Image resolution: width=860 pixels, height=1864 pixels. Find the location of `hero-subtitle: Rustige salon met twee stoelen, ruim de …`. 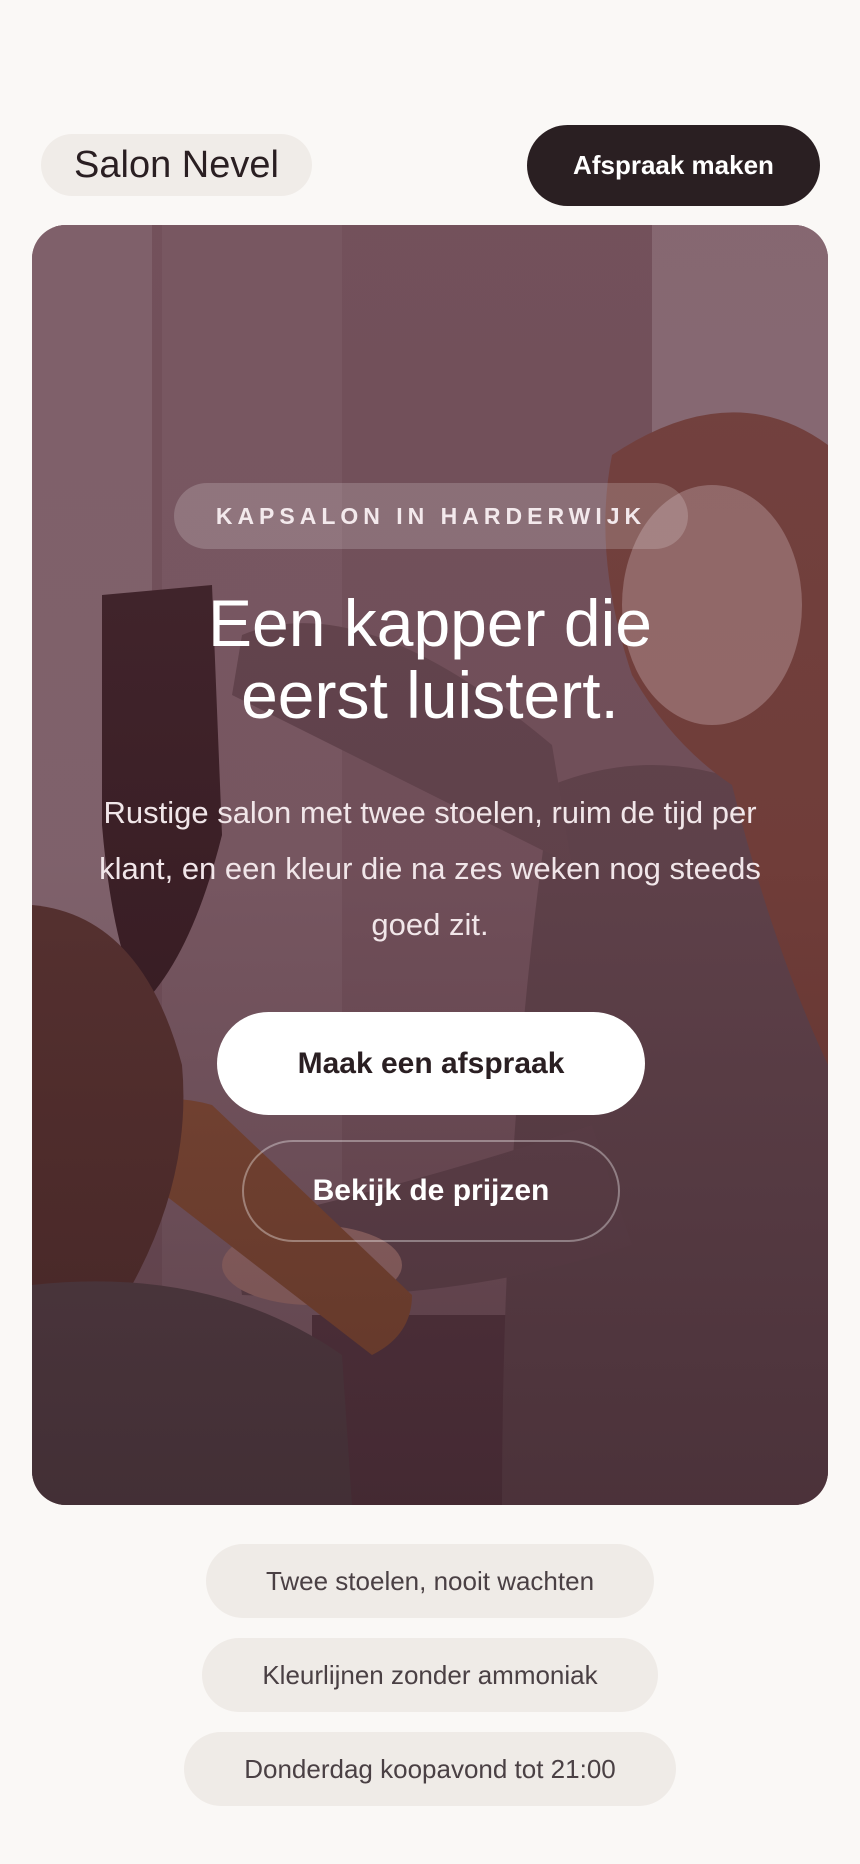

hero-subtitle: Rustige salon met twee stoelen, ruim de … is located at coordinates (430, 868).